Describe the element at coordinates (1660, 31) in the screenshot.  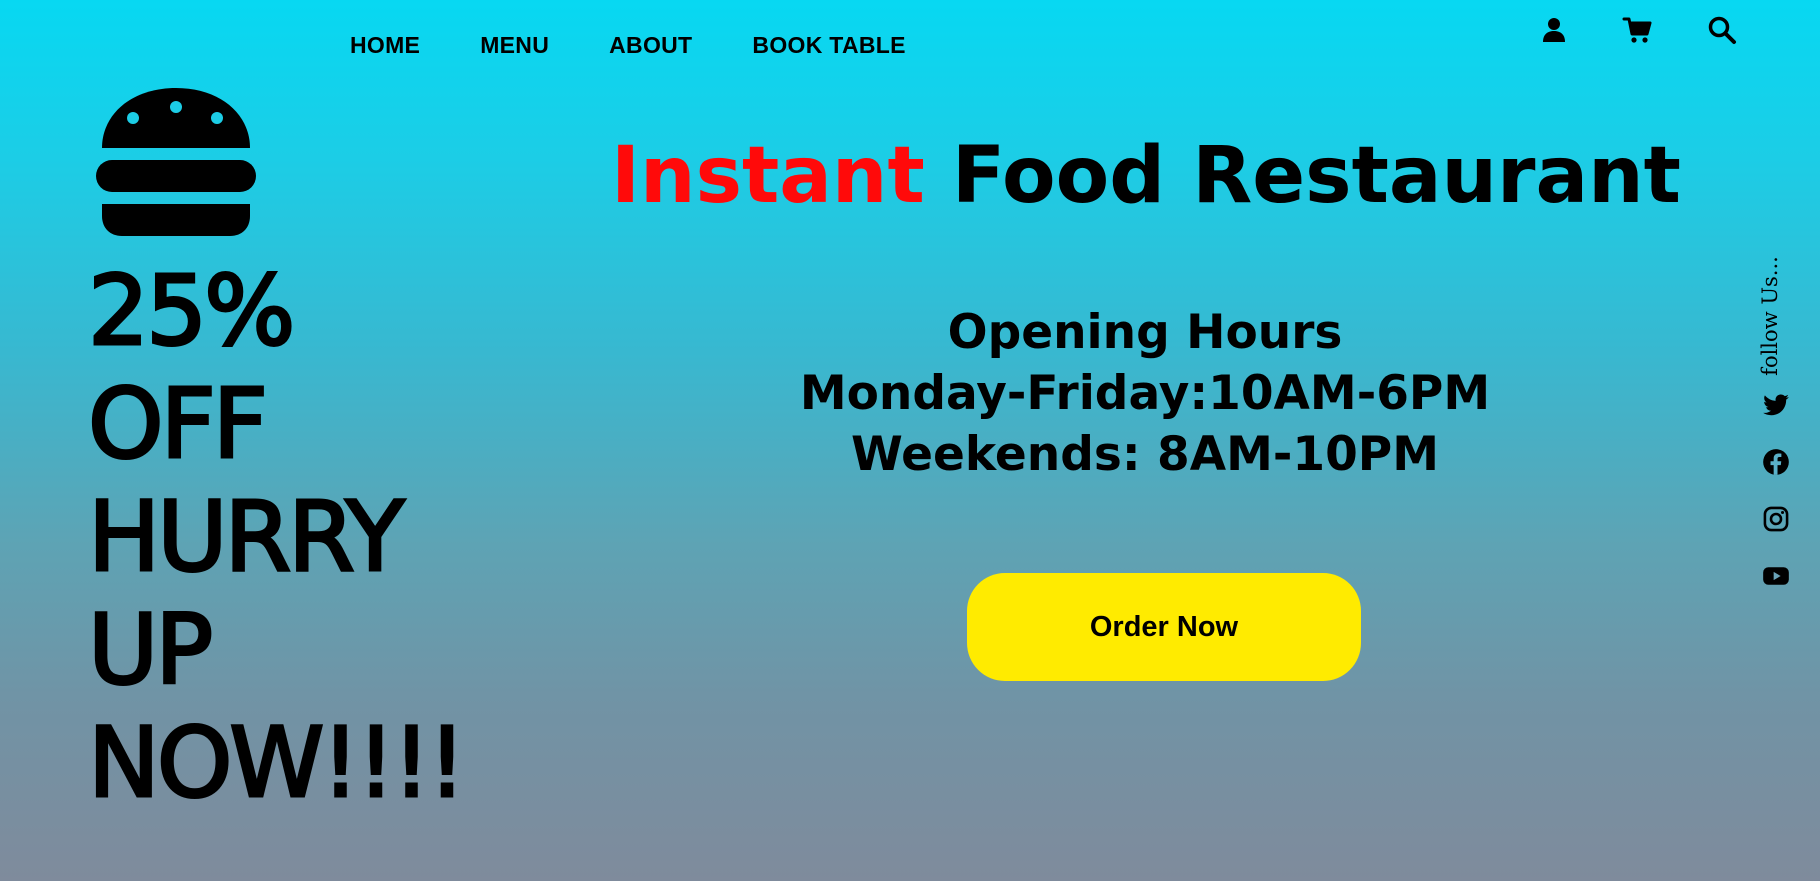
I see `header-icons` at that location.